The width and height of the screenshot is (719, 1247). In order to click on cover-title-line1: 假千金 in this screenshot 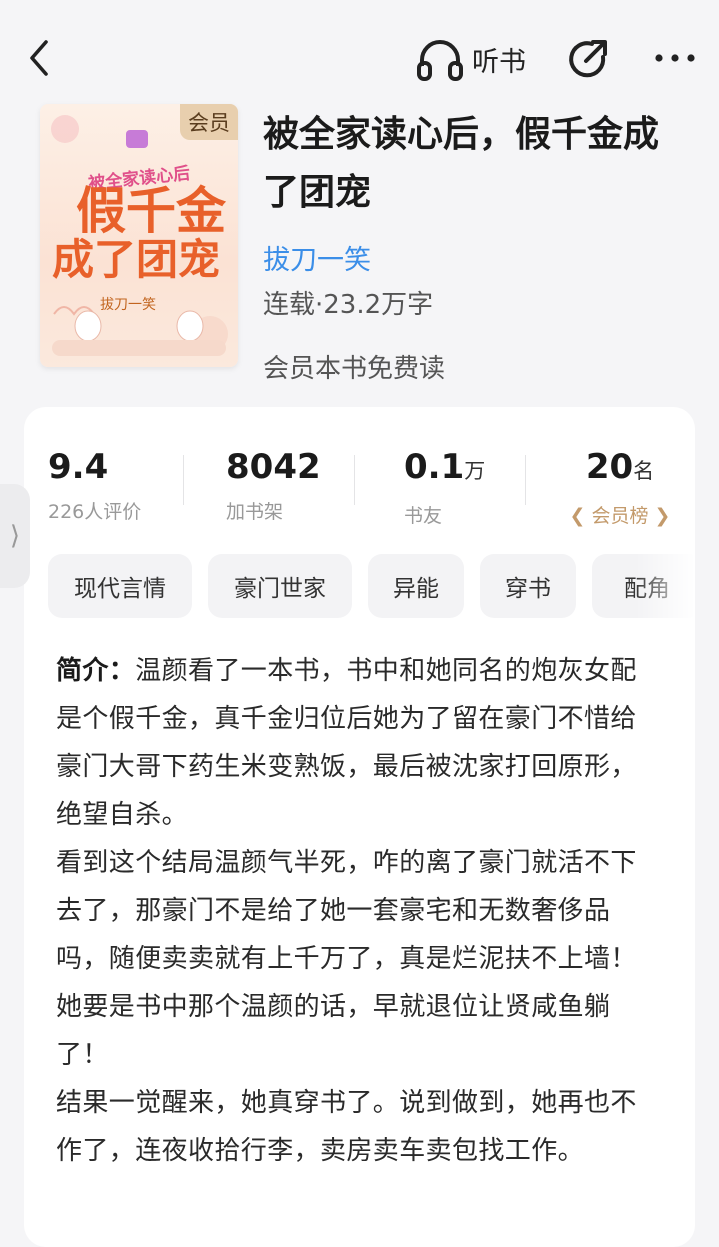, I will do `click(151, 211)`.